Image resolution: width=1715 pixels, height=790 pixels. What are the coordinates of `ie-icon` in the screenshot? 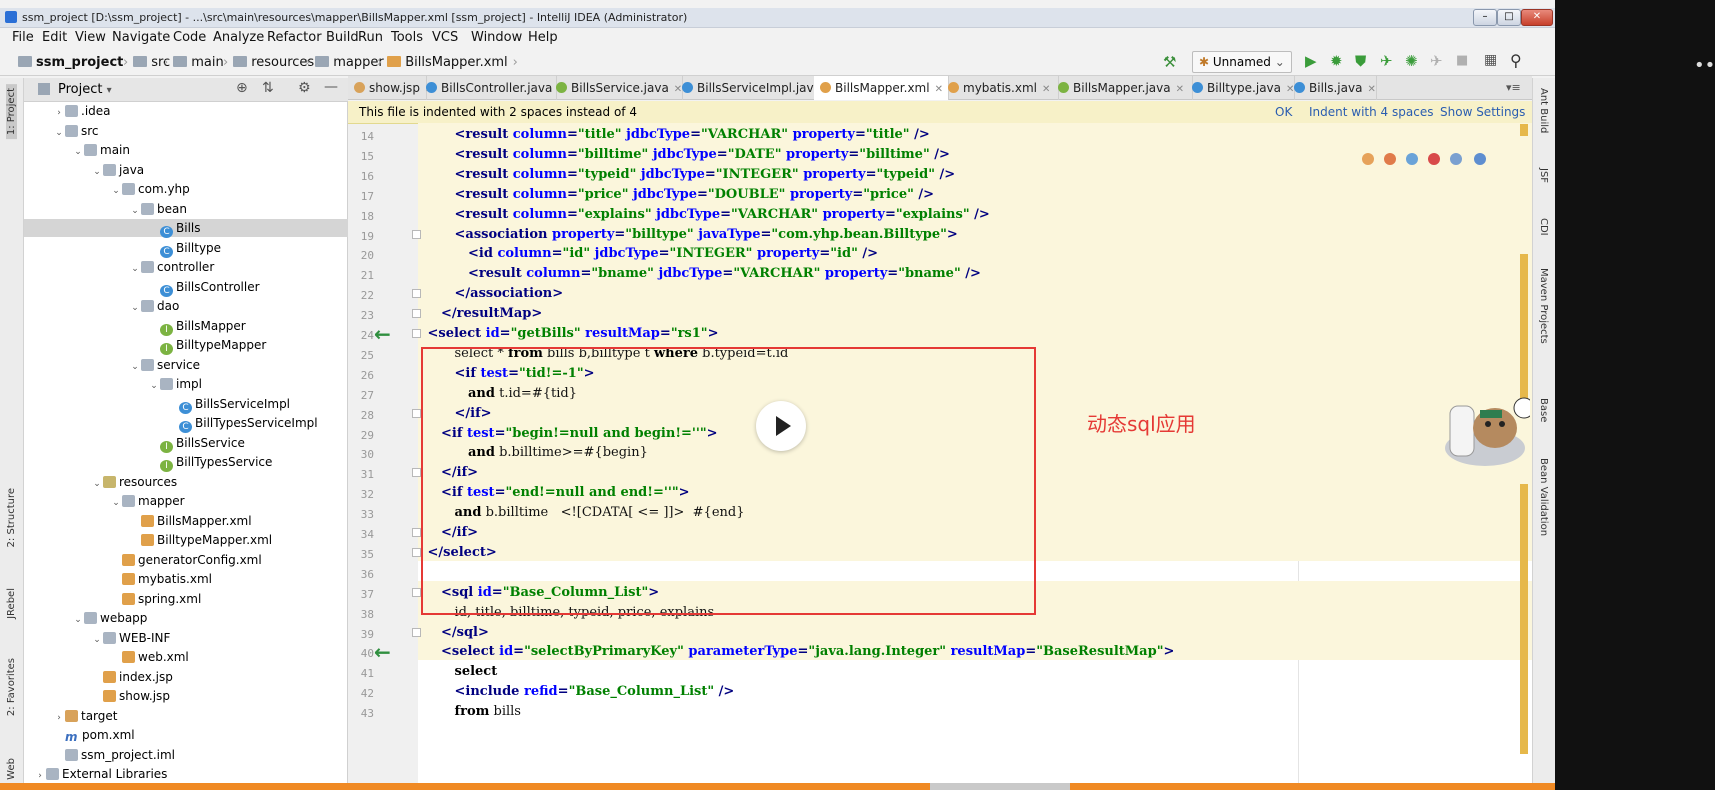 It's located at (1456, 159).